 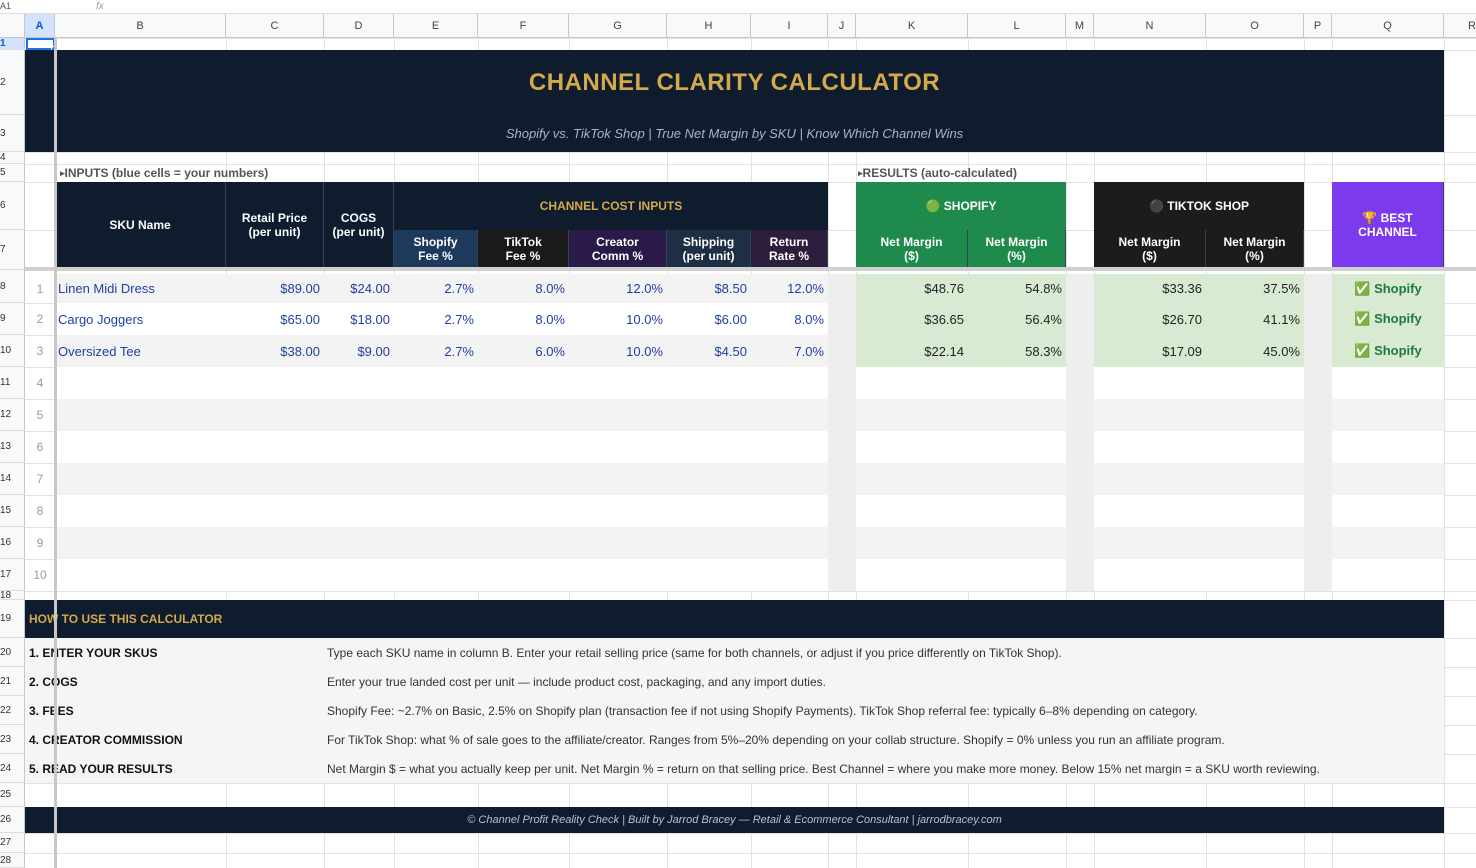 I want to click on row-header-9: 9, so click(x=12, y=319).